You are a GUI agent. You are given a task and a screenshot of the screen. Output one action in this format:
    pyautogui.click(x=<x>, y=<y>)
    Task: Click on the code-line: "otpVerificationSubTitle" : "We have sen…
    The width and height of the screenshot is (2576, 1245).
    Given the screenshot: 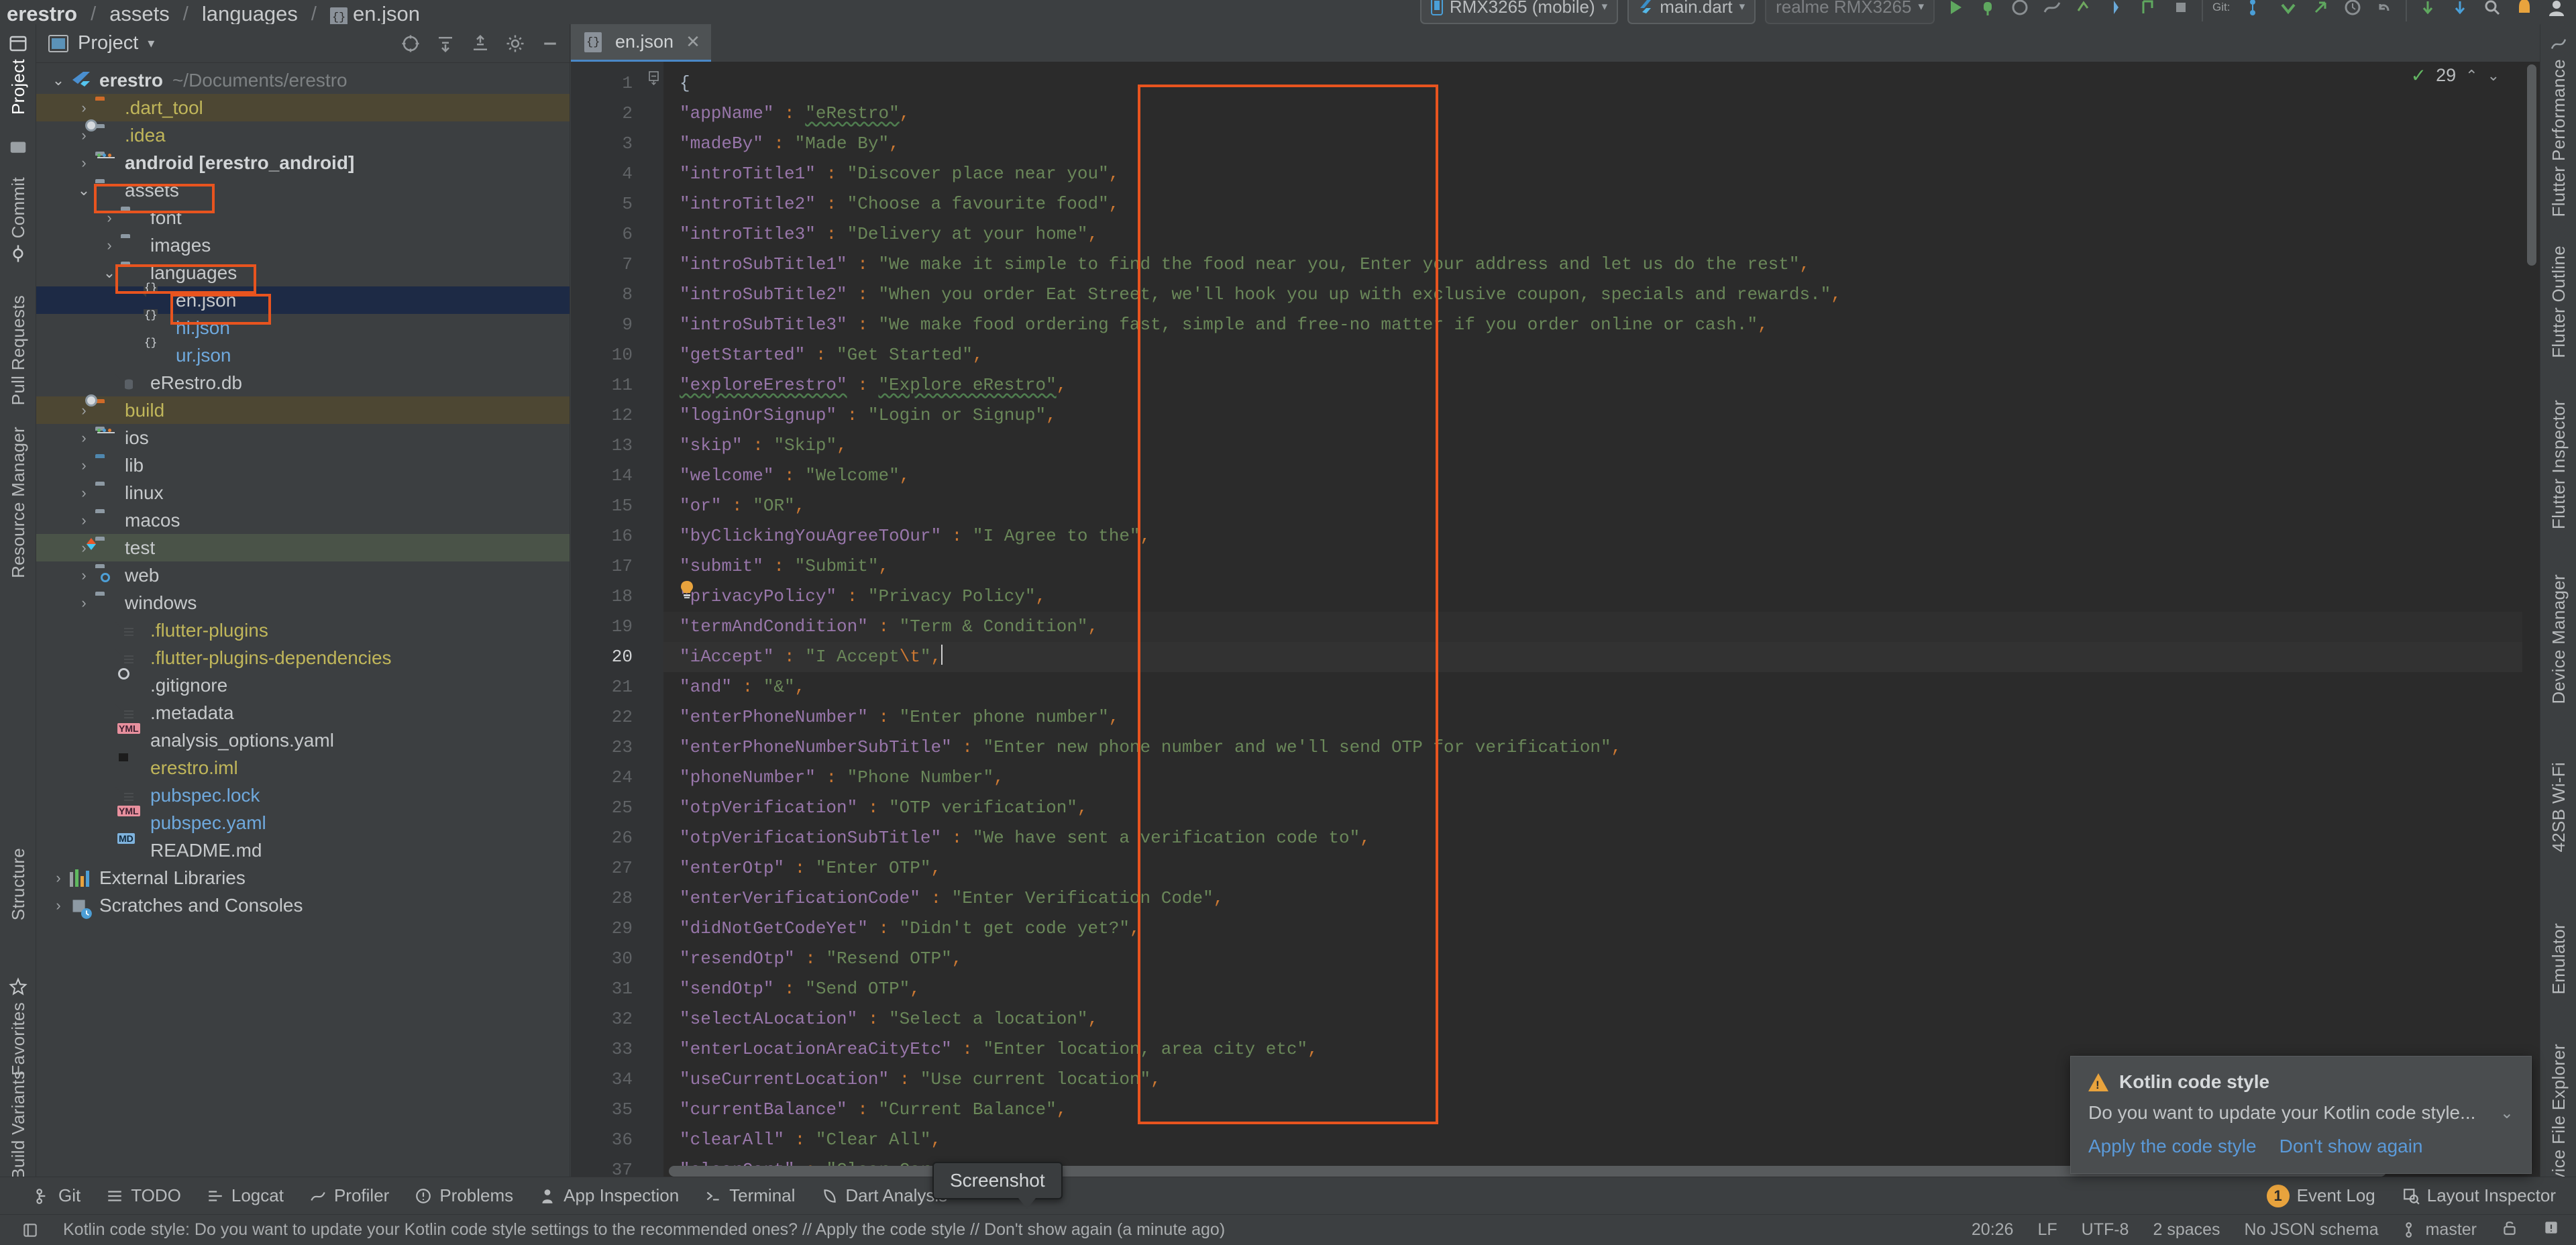 What is the action you would take?
    pyautogui.click(x=1601, y=838)
    